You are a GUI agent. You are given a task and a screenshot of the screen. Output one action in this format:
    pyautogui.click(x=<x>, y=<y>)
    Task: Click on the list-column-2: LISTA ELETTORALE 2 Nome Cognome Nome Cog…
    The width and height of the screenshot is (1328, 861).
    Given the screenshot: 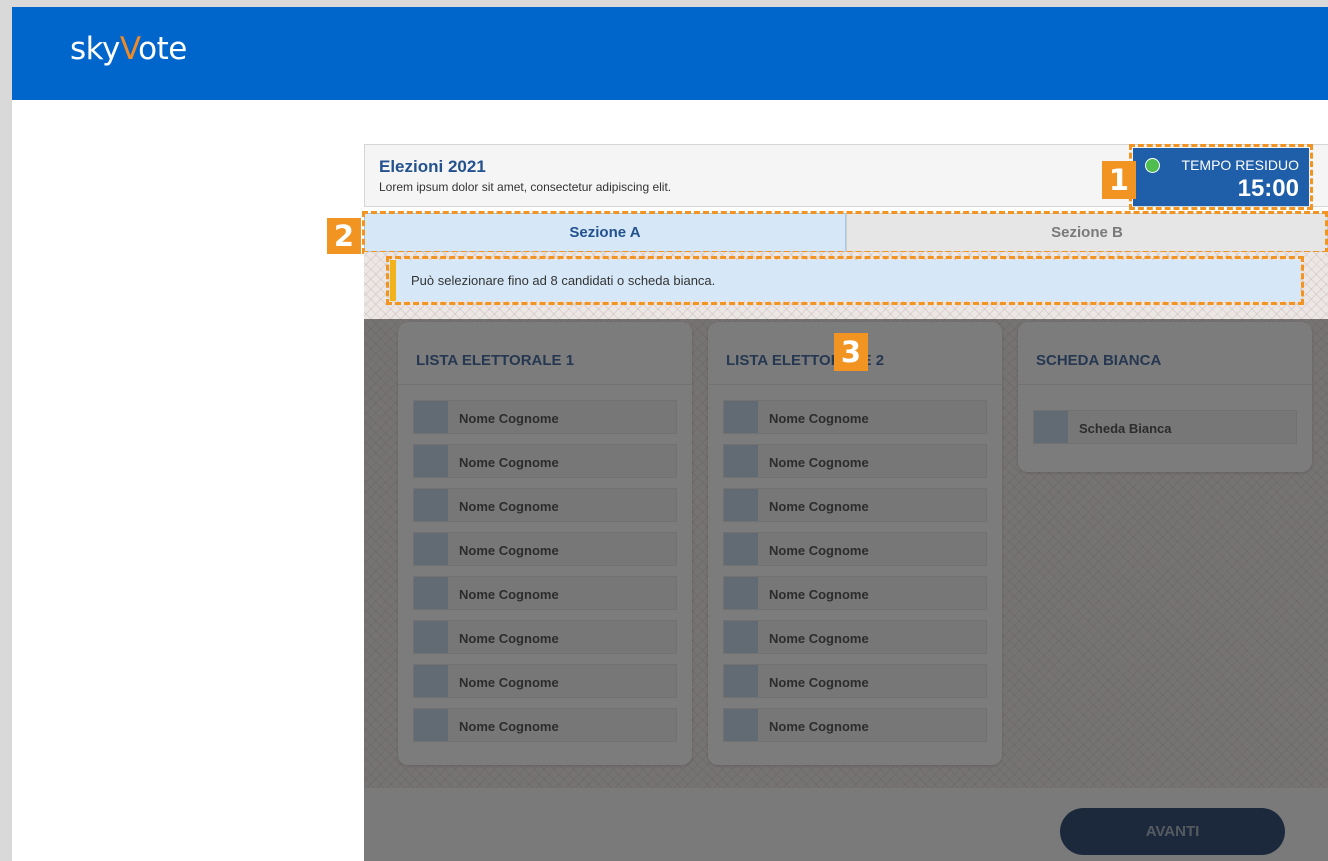 What is the action you would take?
    pyautogui.click(x=855, y=543)
    